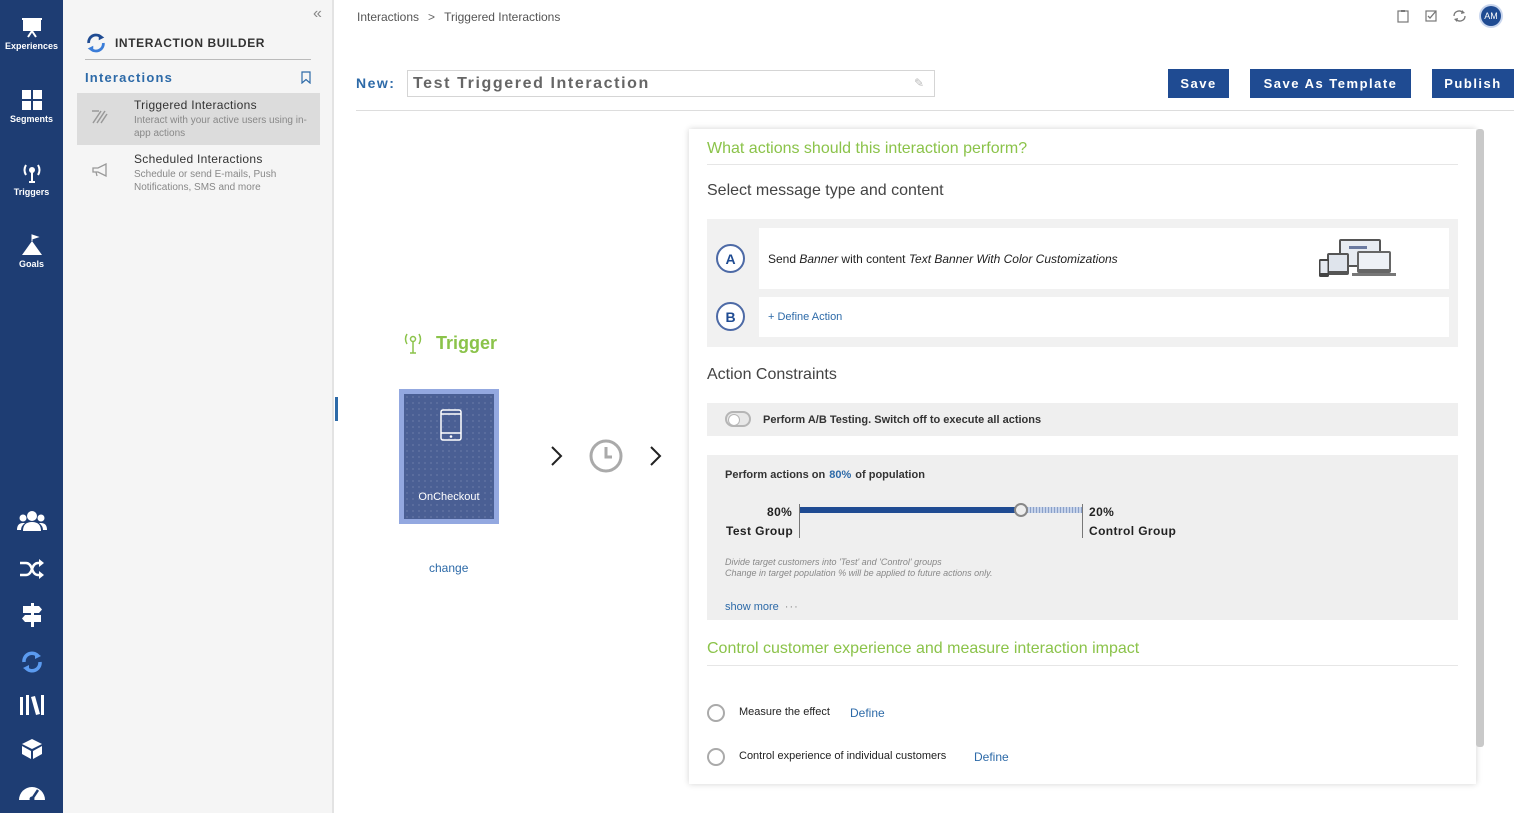 This screenshot has width=1531, height=813. I want to click on constraints-heading: Action Constraints, so click(772, 374).